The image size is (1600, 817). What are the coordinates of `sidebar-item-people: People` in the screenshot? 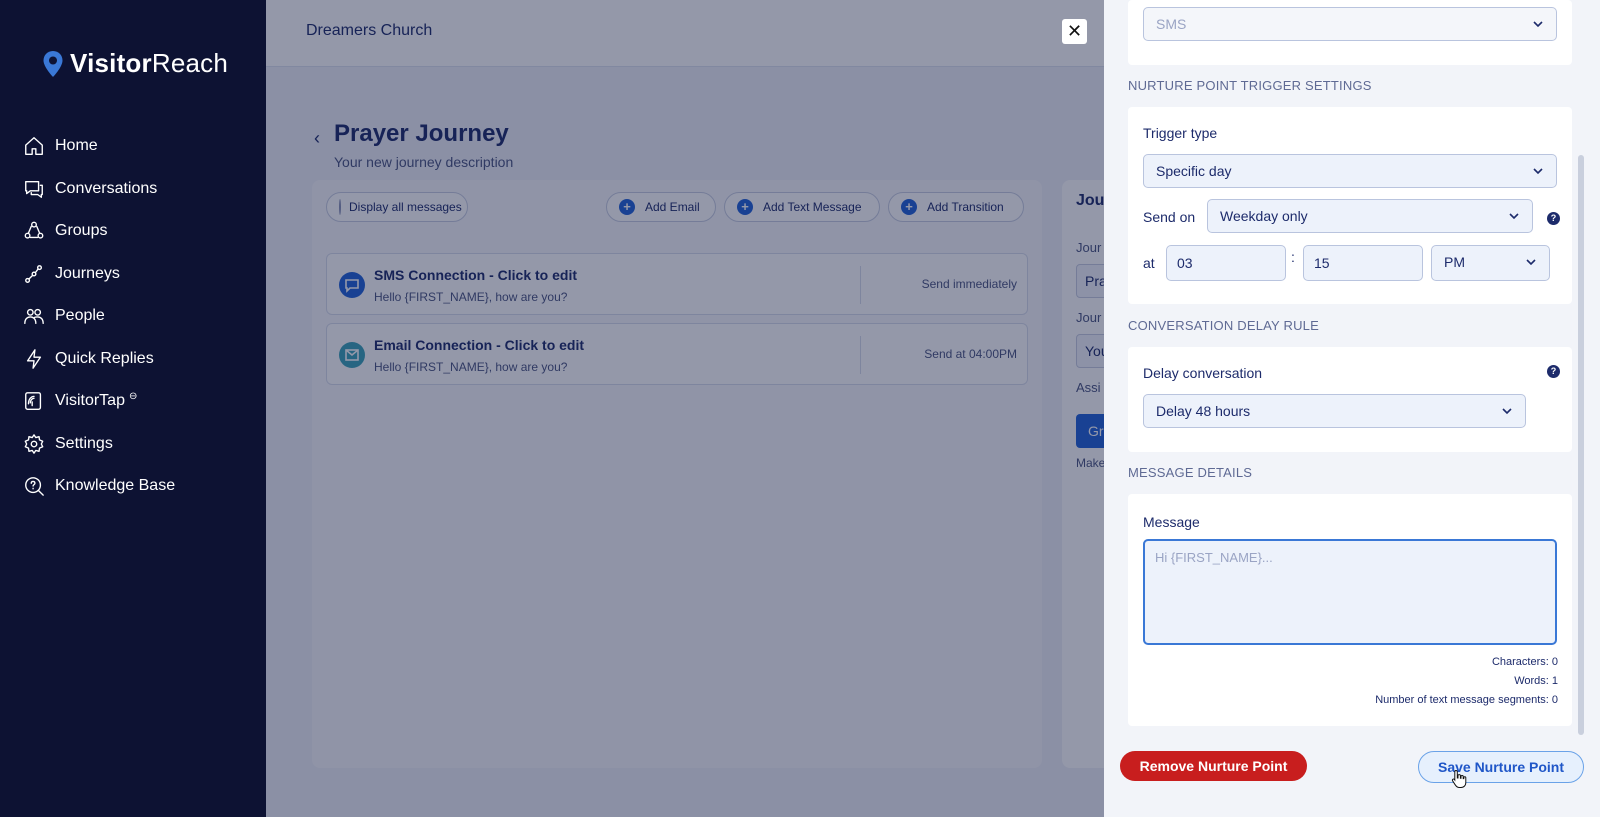 It's located at (137, 316).